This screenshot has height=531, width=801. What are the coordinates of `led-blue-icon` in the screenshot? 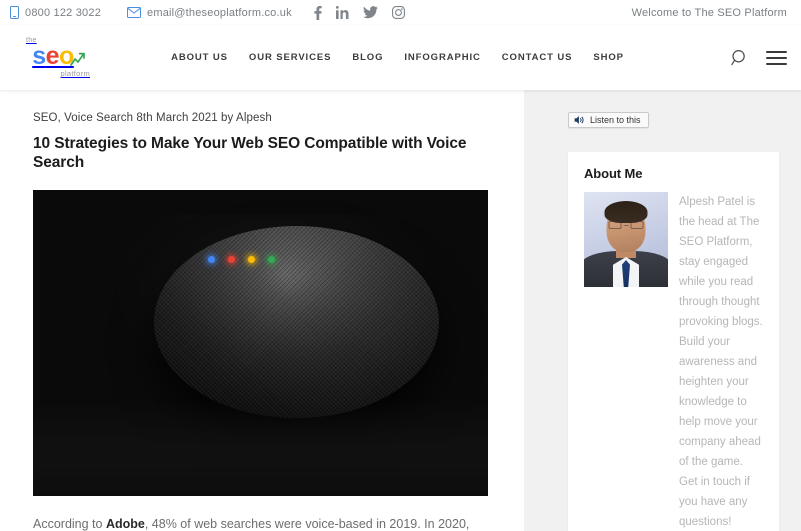 It's located at (211, 259).